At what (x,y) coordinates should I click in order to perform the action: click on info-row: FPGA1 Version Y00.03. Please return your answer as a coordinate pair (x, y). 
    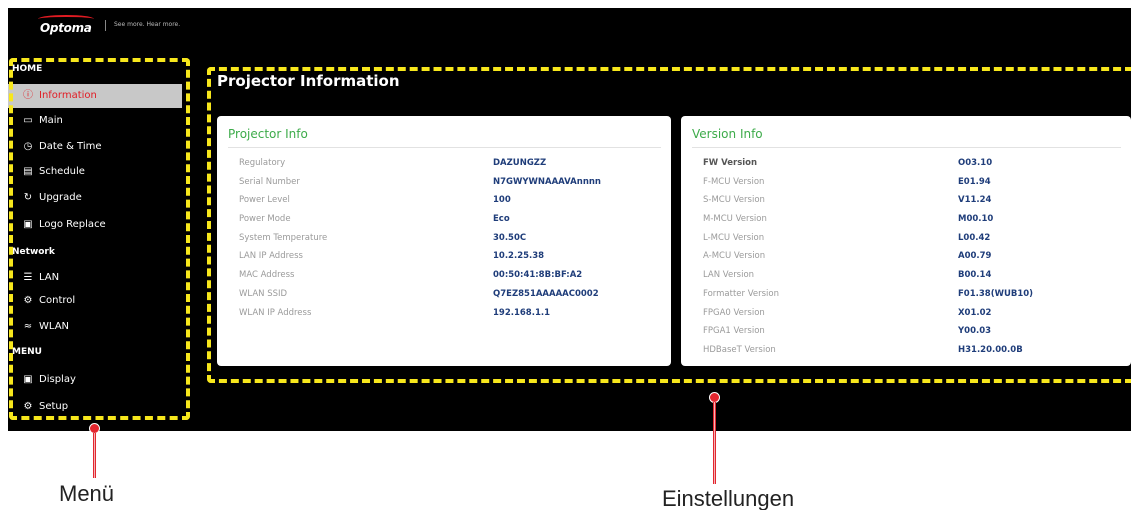
    Looking at the image, I should click on (906, 332).